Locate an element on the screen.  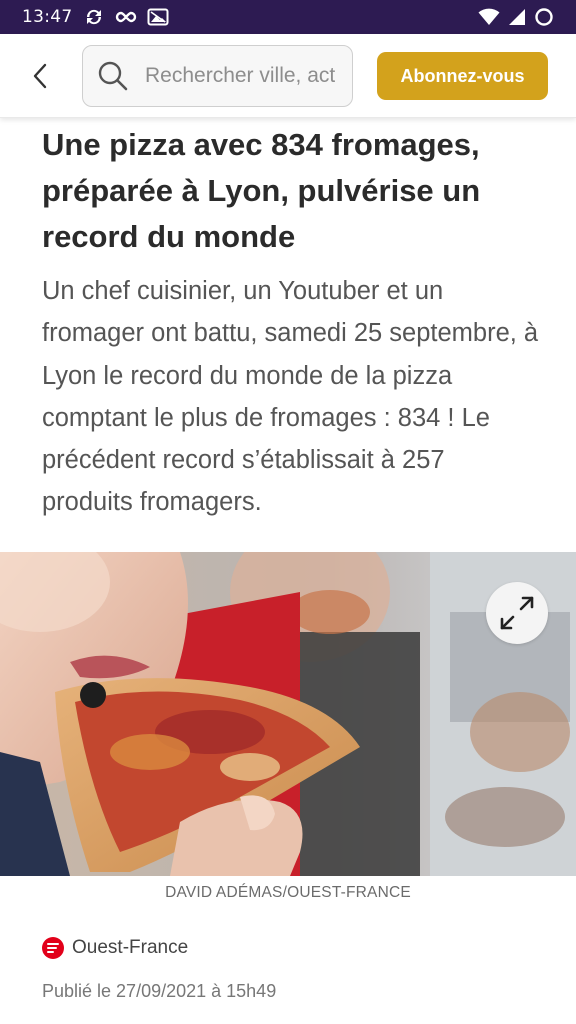
top-app-bar: Abonnez-vous is located at coordinates (288, 76).